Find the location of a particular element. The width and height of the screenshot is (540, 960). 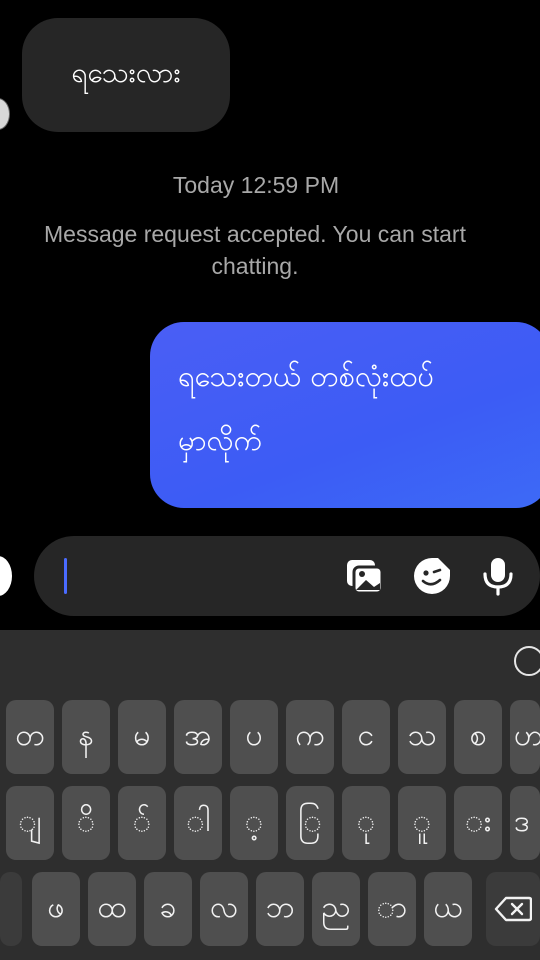

key: ယ is located at coordinates (448, 909).